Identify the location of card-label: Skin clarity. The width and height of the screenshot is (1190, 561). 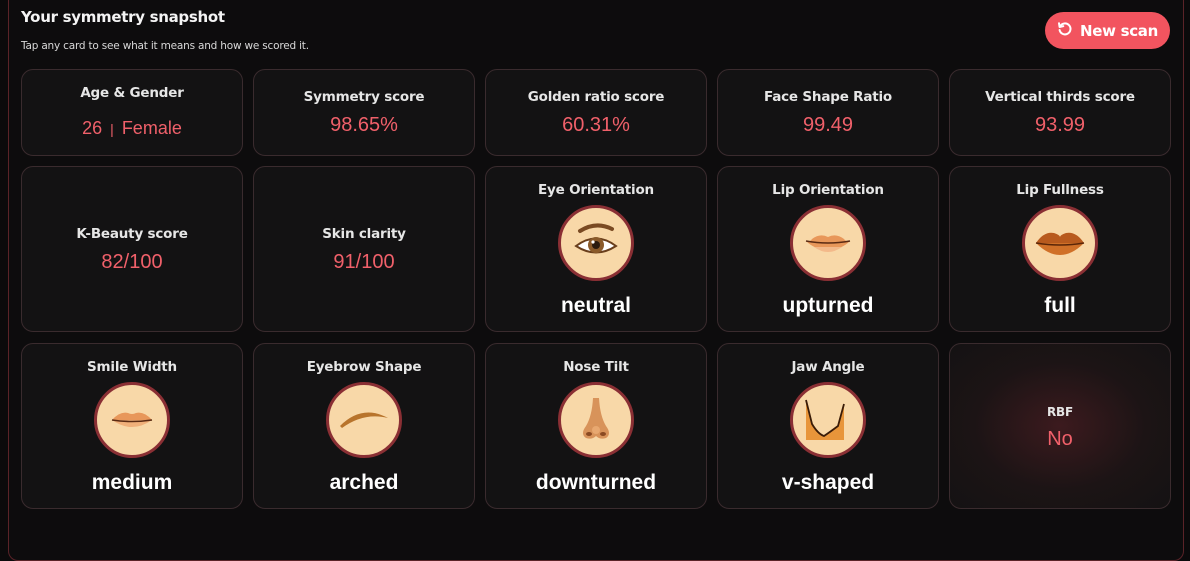
(364, 234).